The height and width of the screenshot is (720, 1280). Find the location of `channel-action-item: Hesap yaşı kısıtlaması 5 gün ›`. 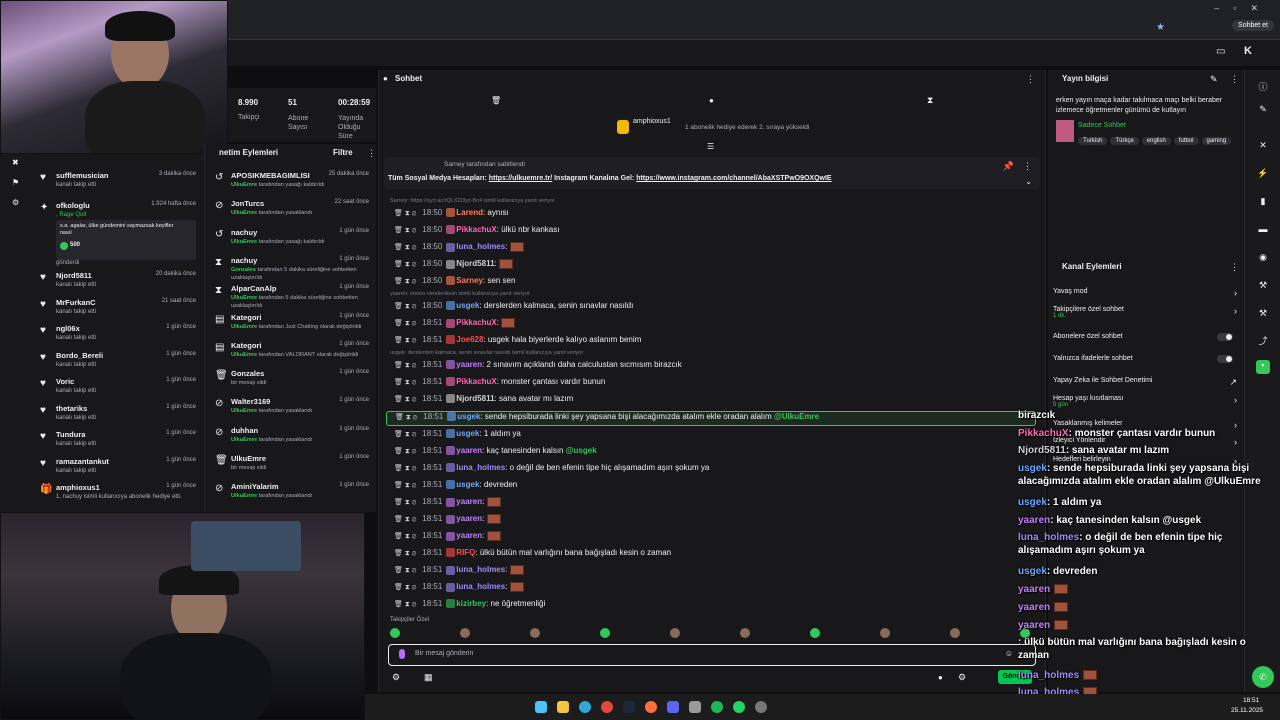

channel-action-item: Hesap yaşı kısıtlaması 5 gün › is located at coordinates (1146, 401).